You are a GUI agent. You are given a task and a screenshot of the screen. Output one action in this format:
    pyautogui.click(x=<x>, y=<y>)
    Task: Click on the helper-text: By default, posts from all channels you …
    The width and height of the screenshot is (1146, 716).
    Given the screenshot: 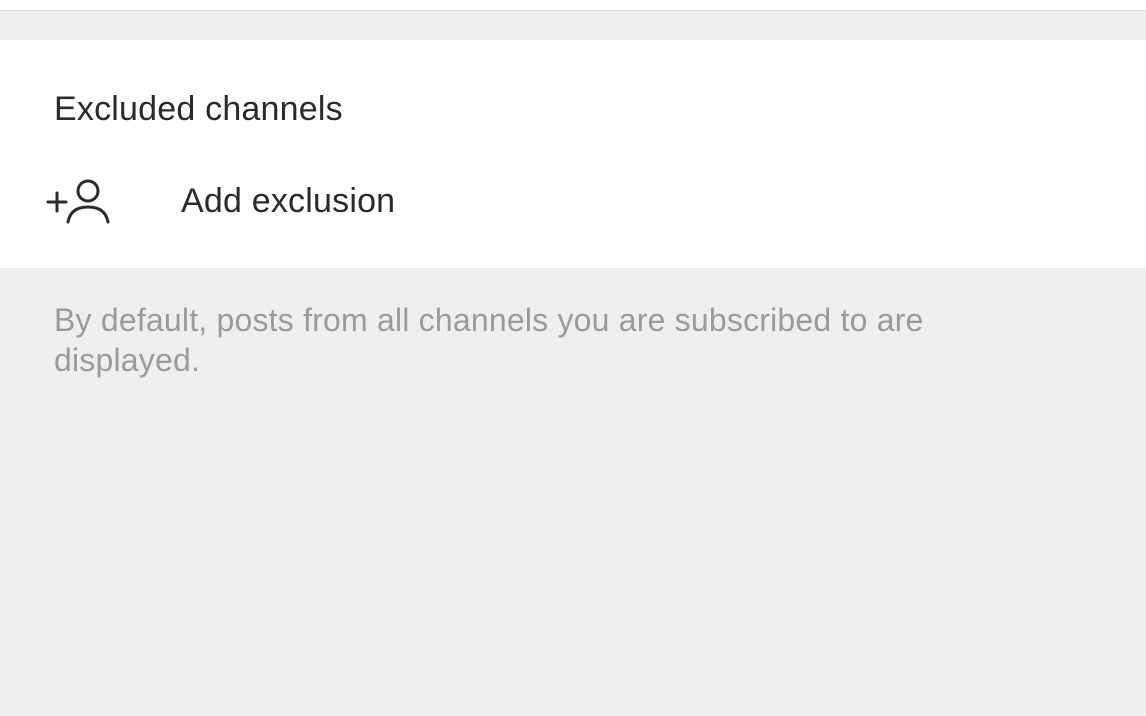 What is the action you would take?
    pyautogui.click(x=489, y=340)
    